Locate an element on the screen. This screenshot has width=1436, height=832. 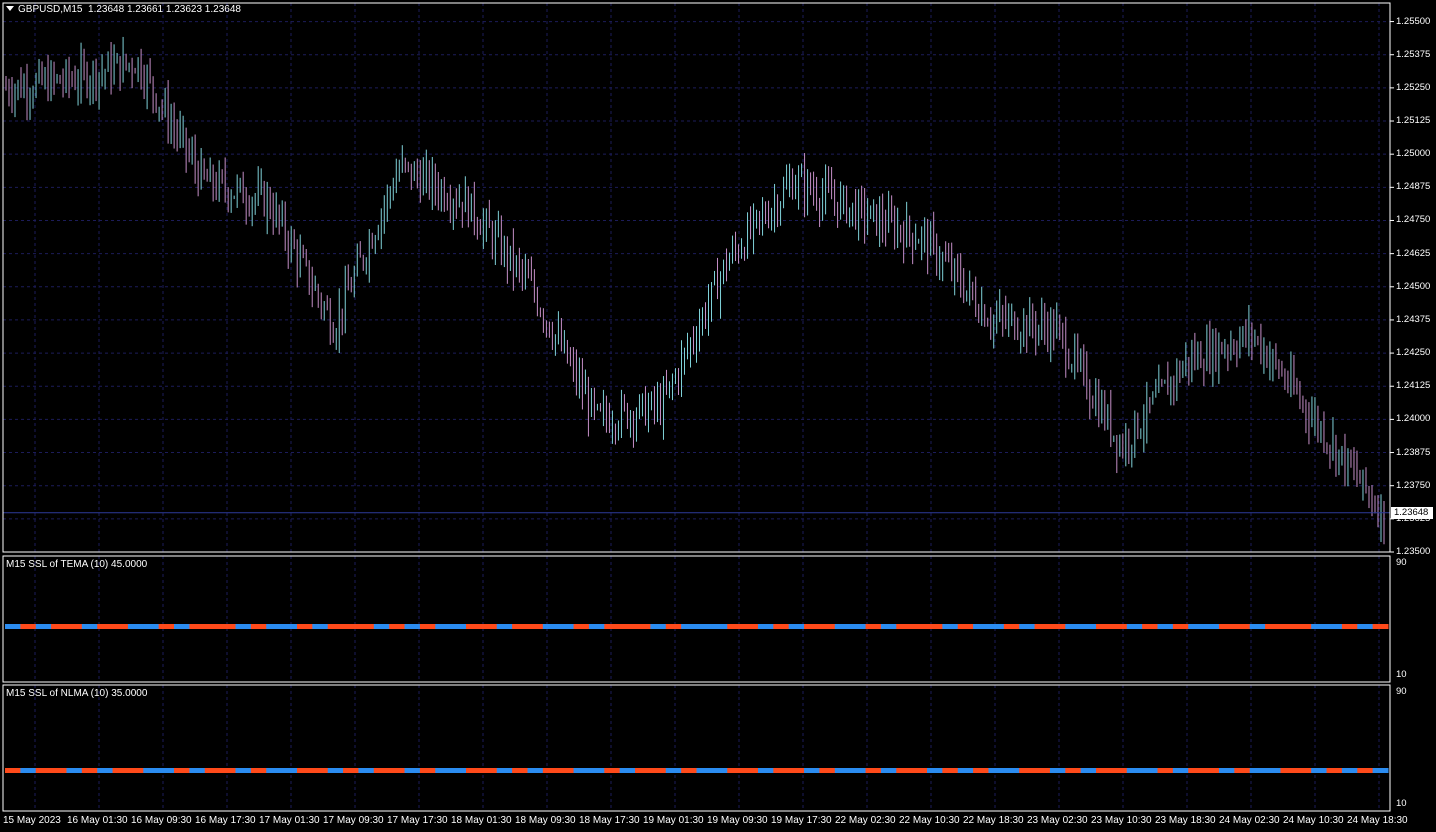
time-label: 18 May 01:30 is located at coordinates (481, 820).